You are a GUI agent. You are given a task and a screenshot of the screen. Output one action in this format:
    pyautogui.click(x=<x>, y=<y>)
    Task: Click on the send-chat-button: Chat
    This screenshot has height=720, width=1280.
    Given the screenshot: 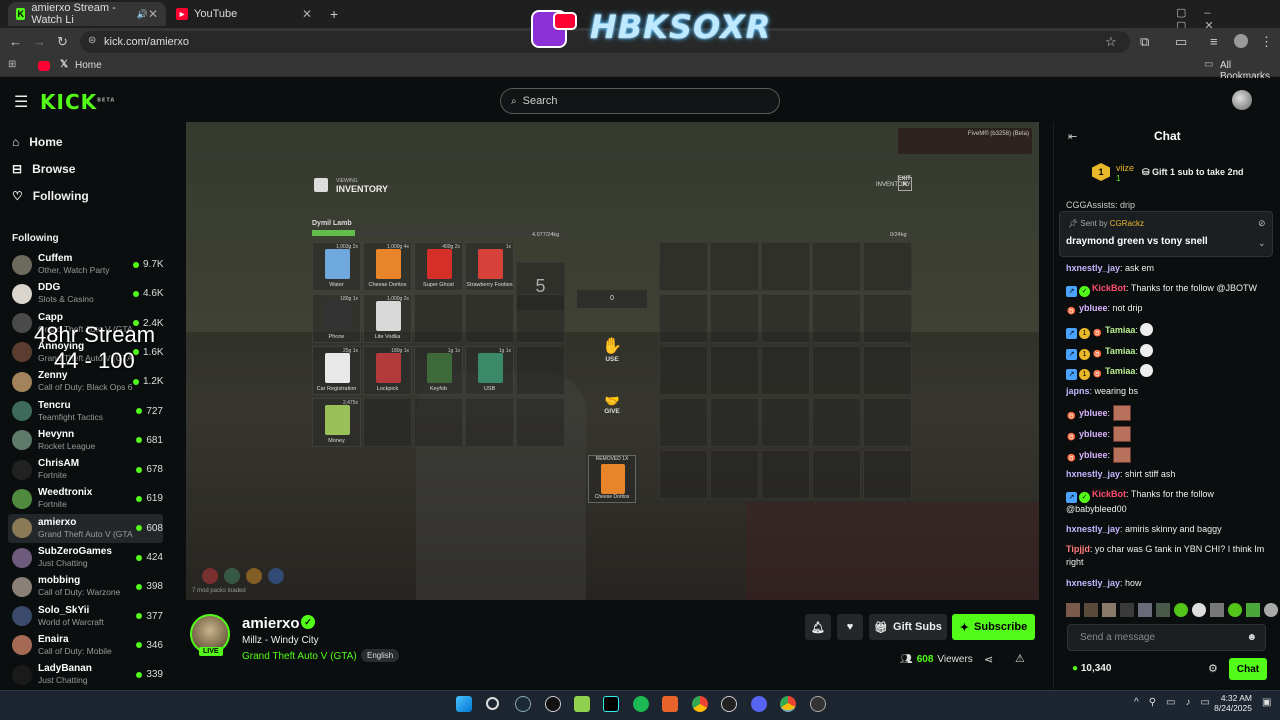 What is the action you would take?
    pyautogui.click(x=1248, y=669)
    